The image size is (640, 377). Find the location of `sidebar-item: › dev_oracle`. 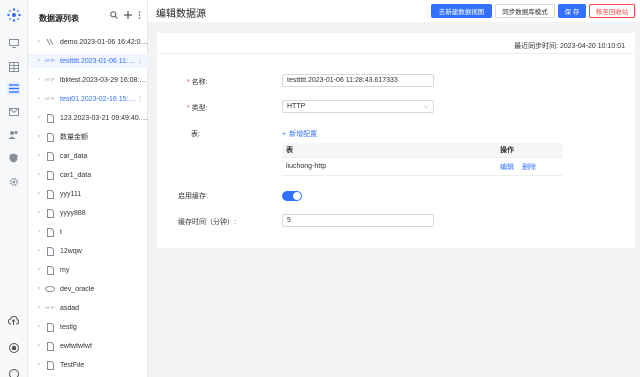

sidebar-item: › dev_oracle is located at coordinates (88, 289).